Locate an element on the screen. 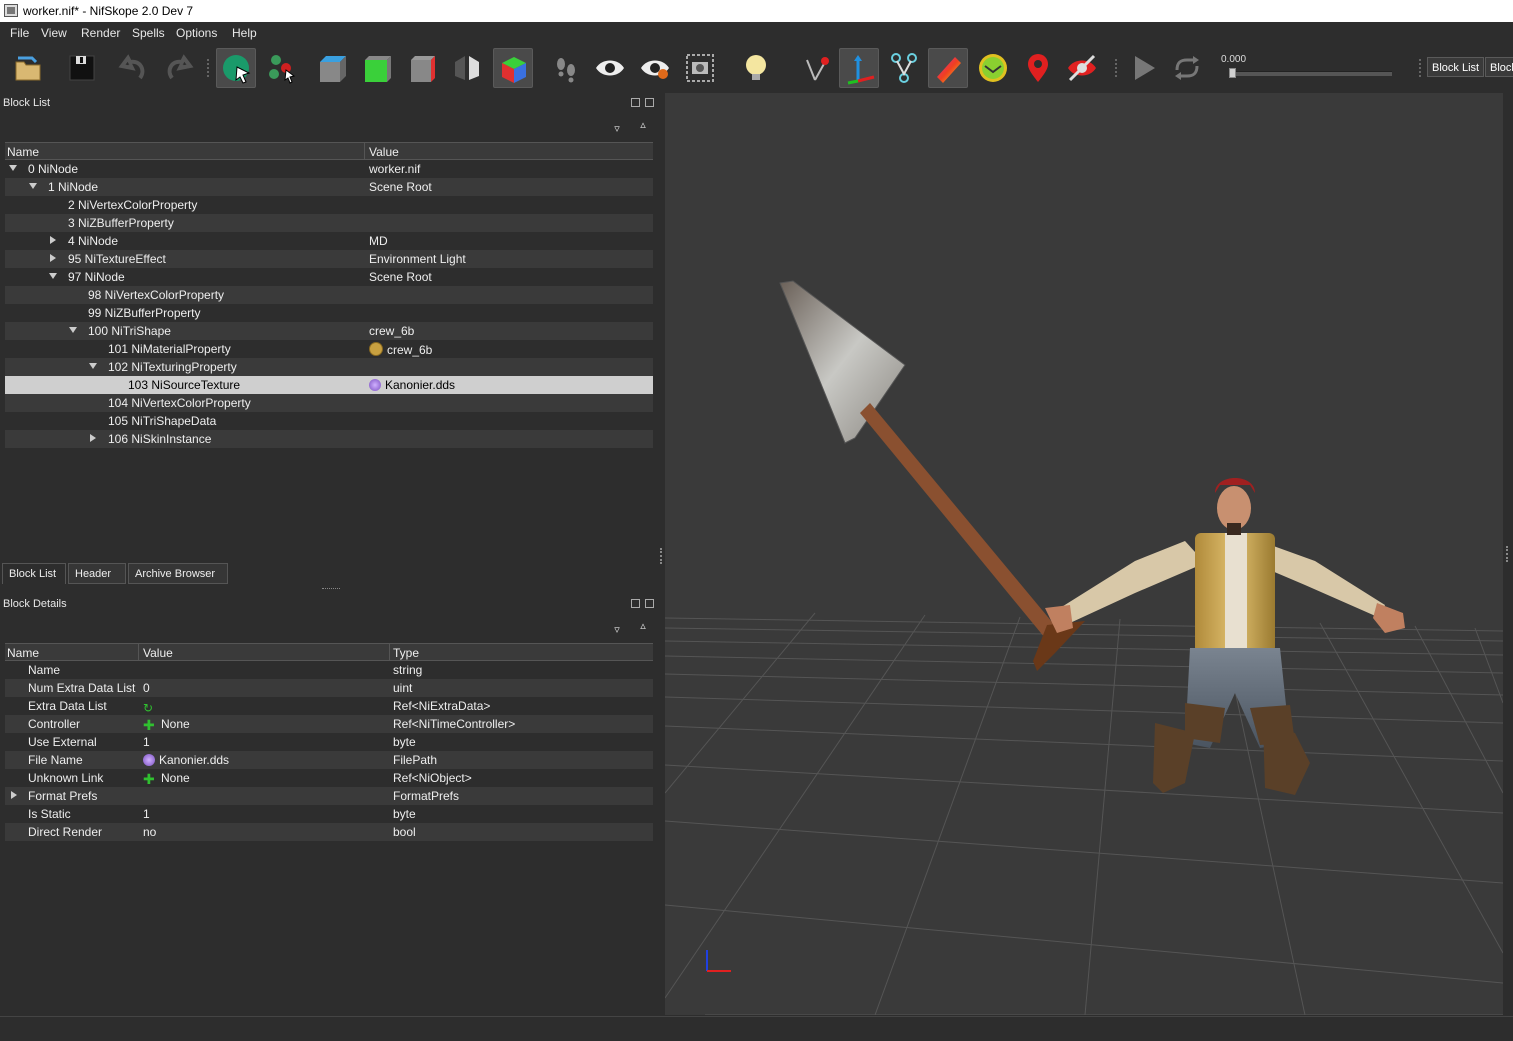 This screenshot has height=1041, width=1513. view-user-button is located at coordinates (513, 68).